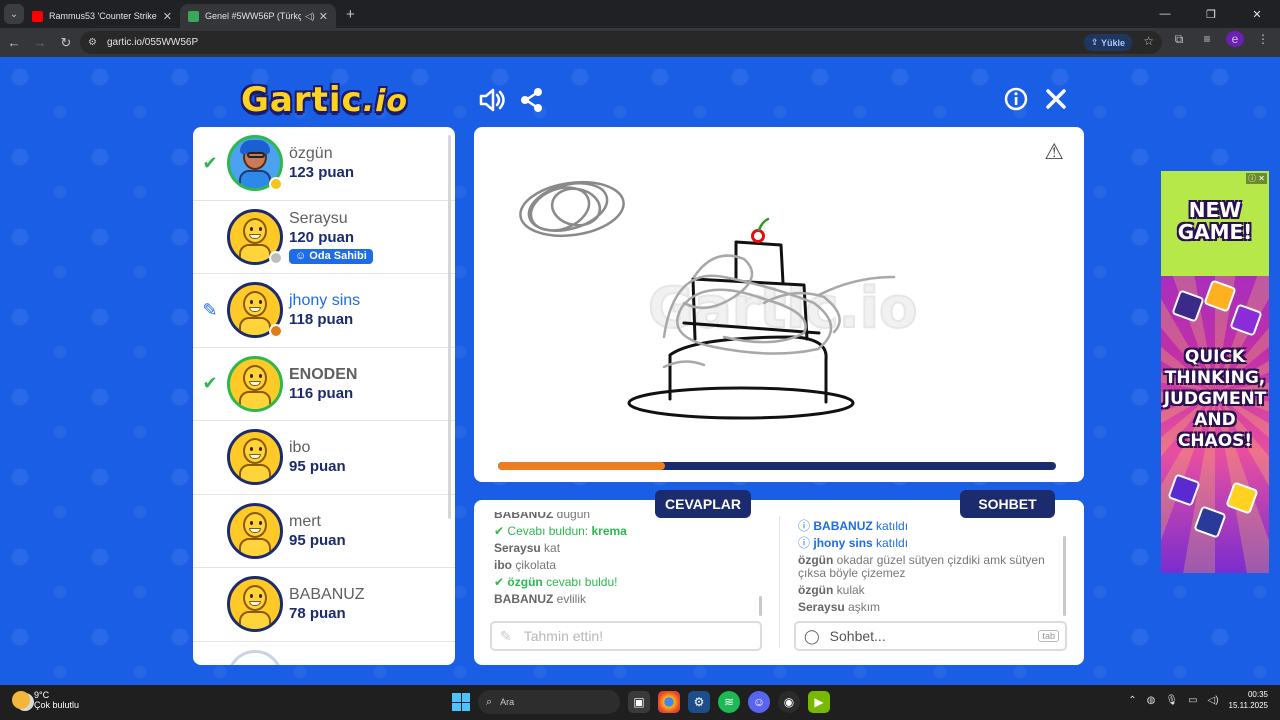 This screenshot has width=1280, height=720. I want to click on tray-overflow-icon: ⌃, so click(1132, 700).